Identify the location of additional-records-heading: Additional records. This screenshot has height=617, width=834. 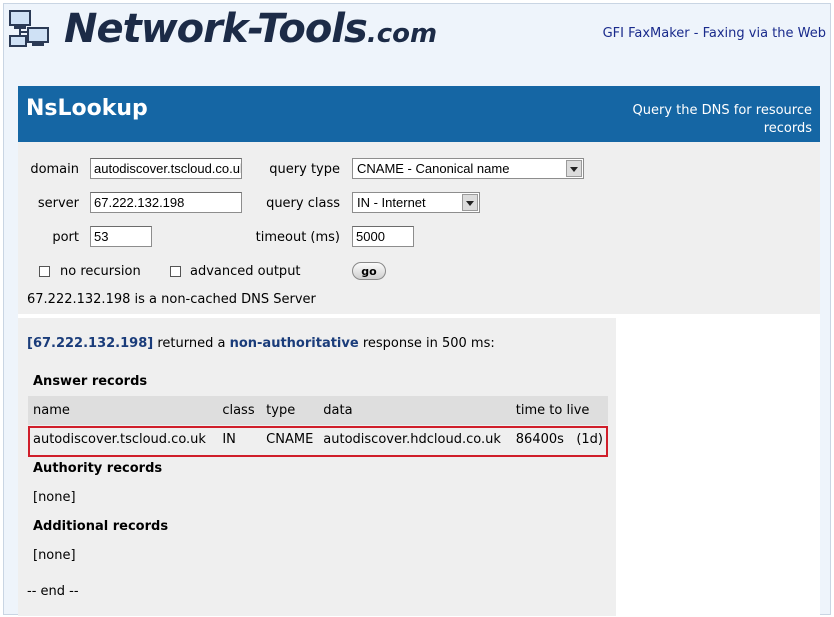
(101, 526).